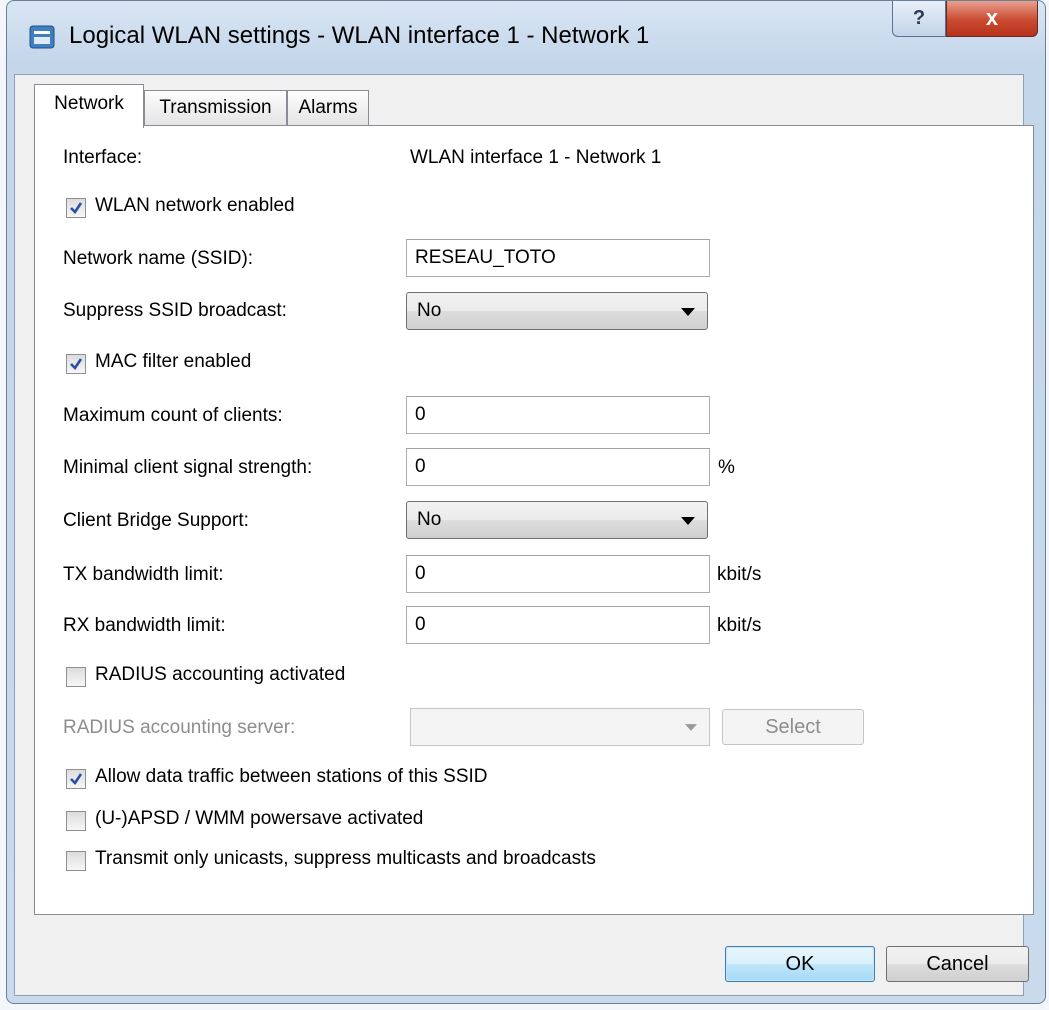 Image resolution: width=1049 pixels, height=1010 pixels. I want to click on tx-limit-unit: kbit/s, so click(739, 574).